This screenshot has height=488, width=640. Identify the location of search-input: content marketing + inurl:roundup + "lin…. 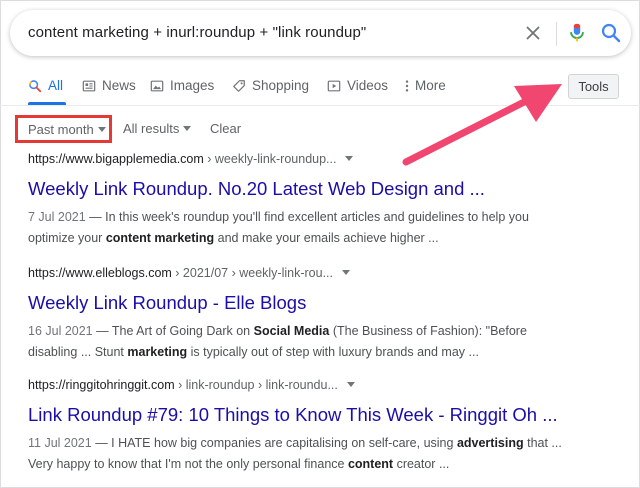
(197, 32).